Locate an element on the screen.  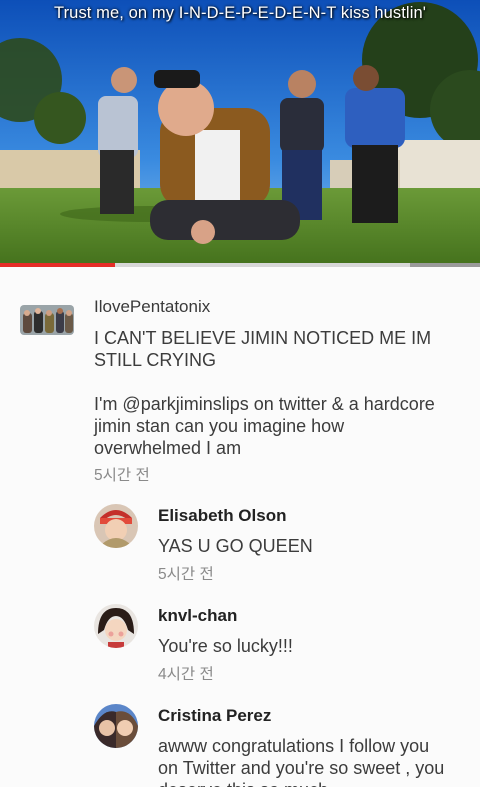
comment-body-line-2: jimin stan can you imagine how is located at coordinates (219, 426).